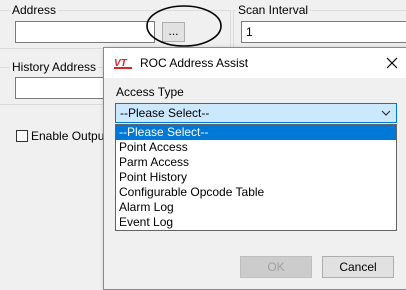 This screenshot has height=290, width=406. I want to click on scan-interval-label: Scan Interval, so click(273, 10).